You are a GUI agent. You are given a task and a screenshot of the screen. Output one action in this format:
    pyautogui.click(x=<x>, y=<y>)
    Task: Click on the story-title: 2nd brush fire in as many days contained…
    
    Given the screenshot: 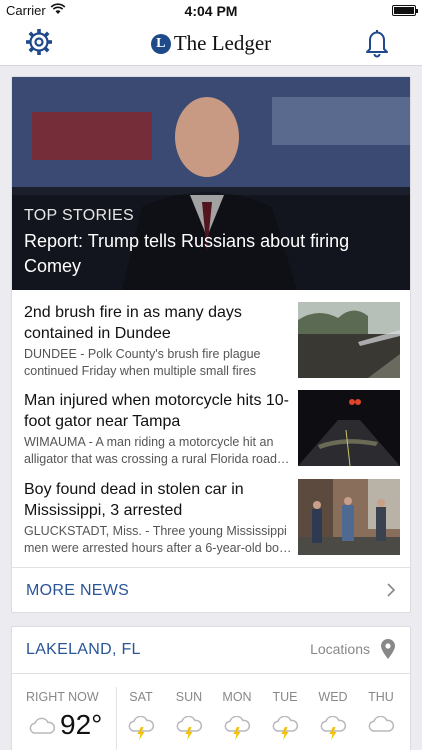 What is the action you would take?
    pyautogui.click(x=159, y=323)
    